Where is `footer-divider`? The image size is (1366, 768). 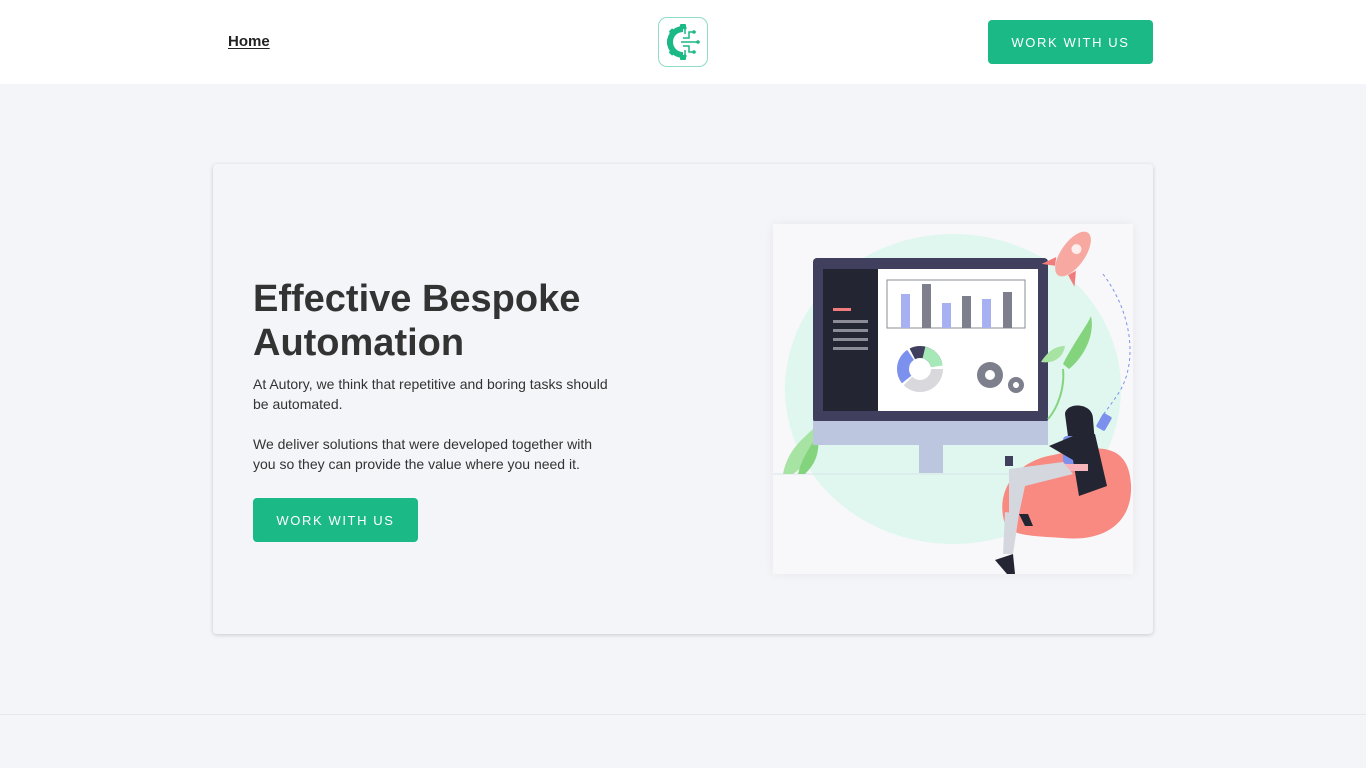 footer-divider is located at coordinates (683, 714).